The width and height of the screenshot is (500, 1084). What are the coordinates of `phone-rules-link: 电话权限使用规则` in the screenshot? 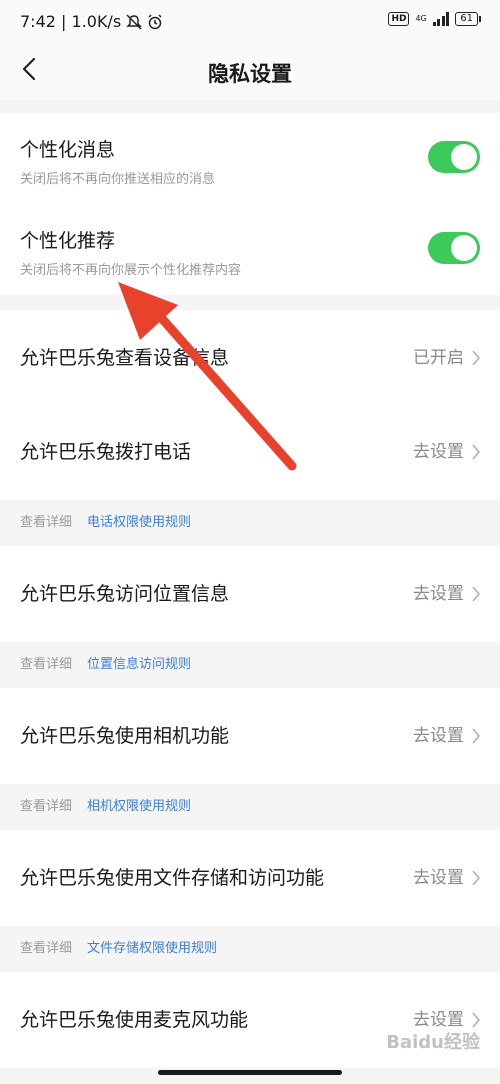 It's located at (139, 523).